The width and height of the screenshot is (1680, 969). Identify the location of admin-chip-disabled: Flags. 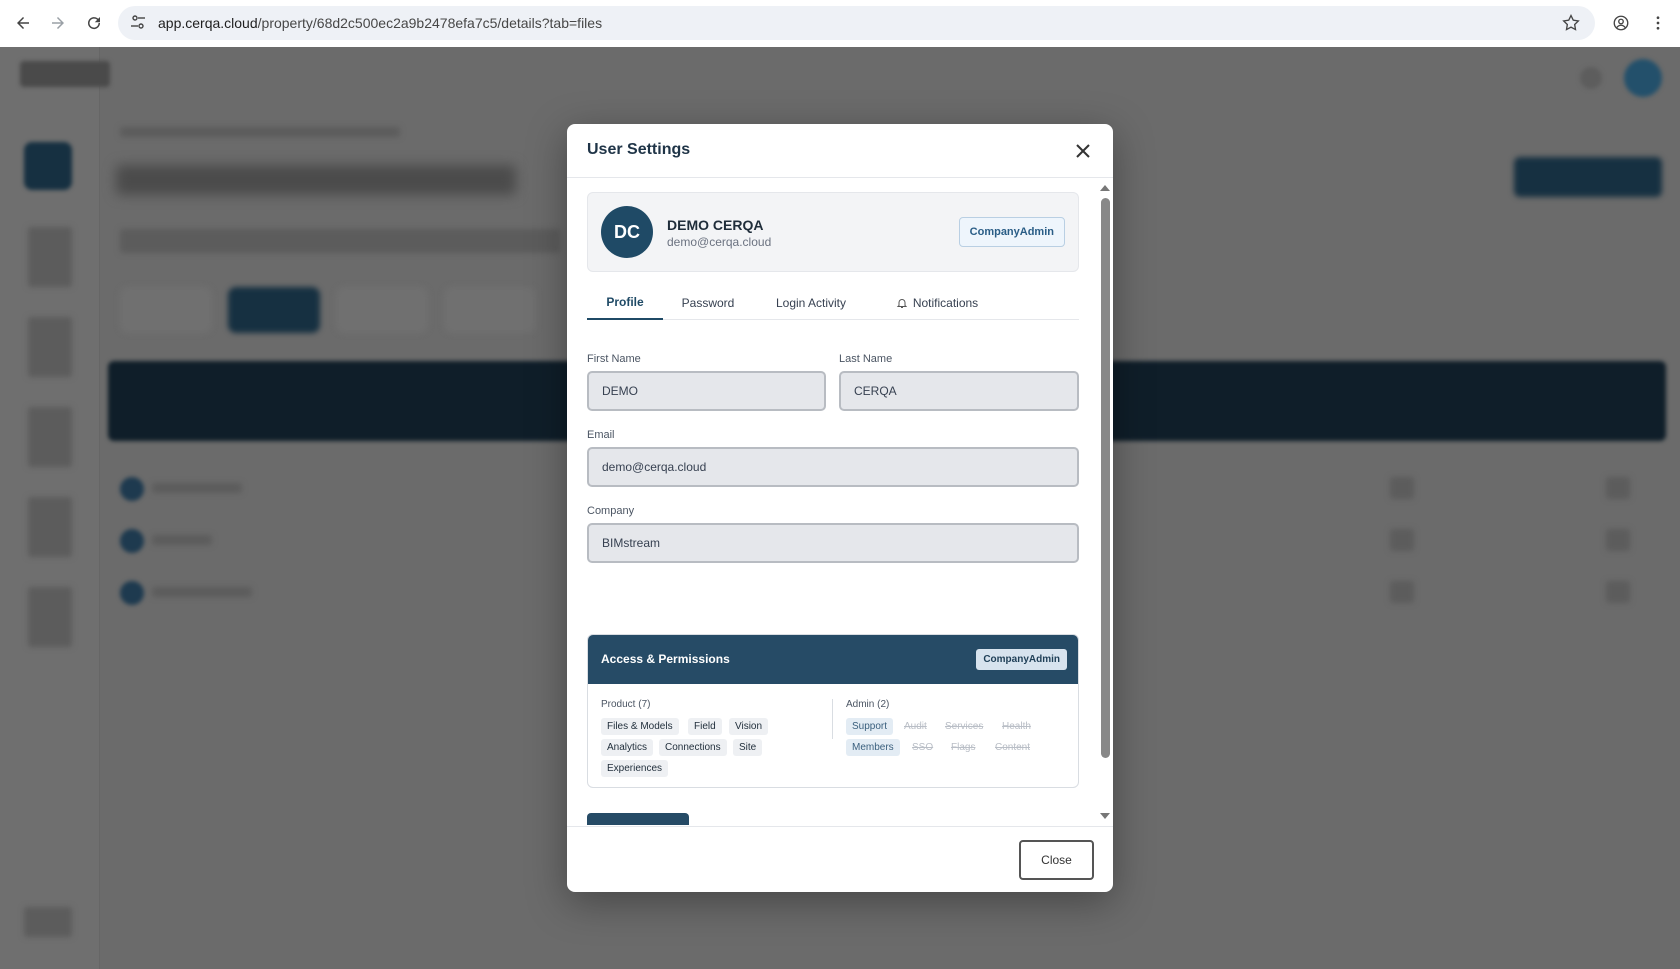
(963, 747).